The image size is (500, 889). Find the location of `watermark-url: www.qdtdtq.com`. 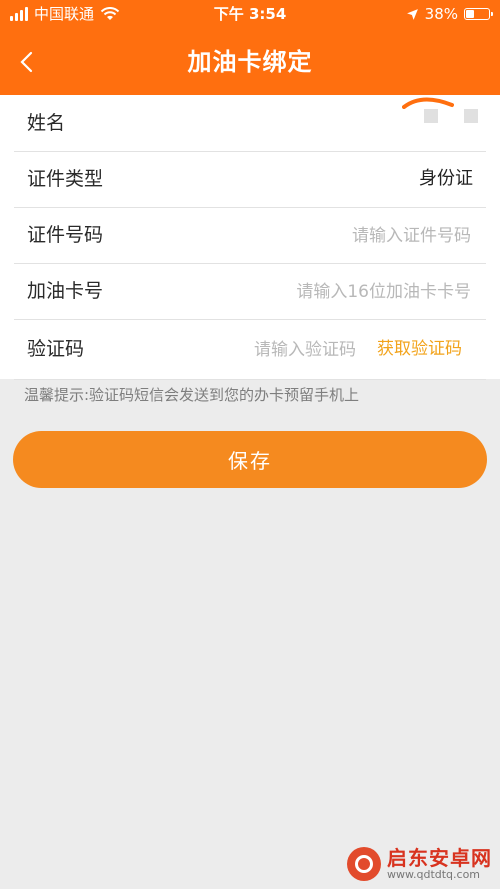

watermark-url: www.qdtdtq.com is located at coordinates (434, 874).